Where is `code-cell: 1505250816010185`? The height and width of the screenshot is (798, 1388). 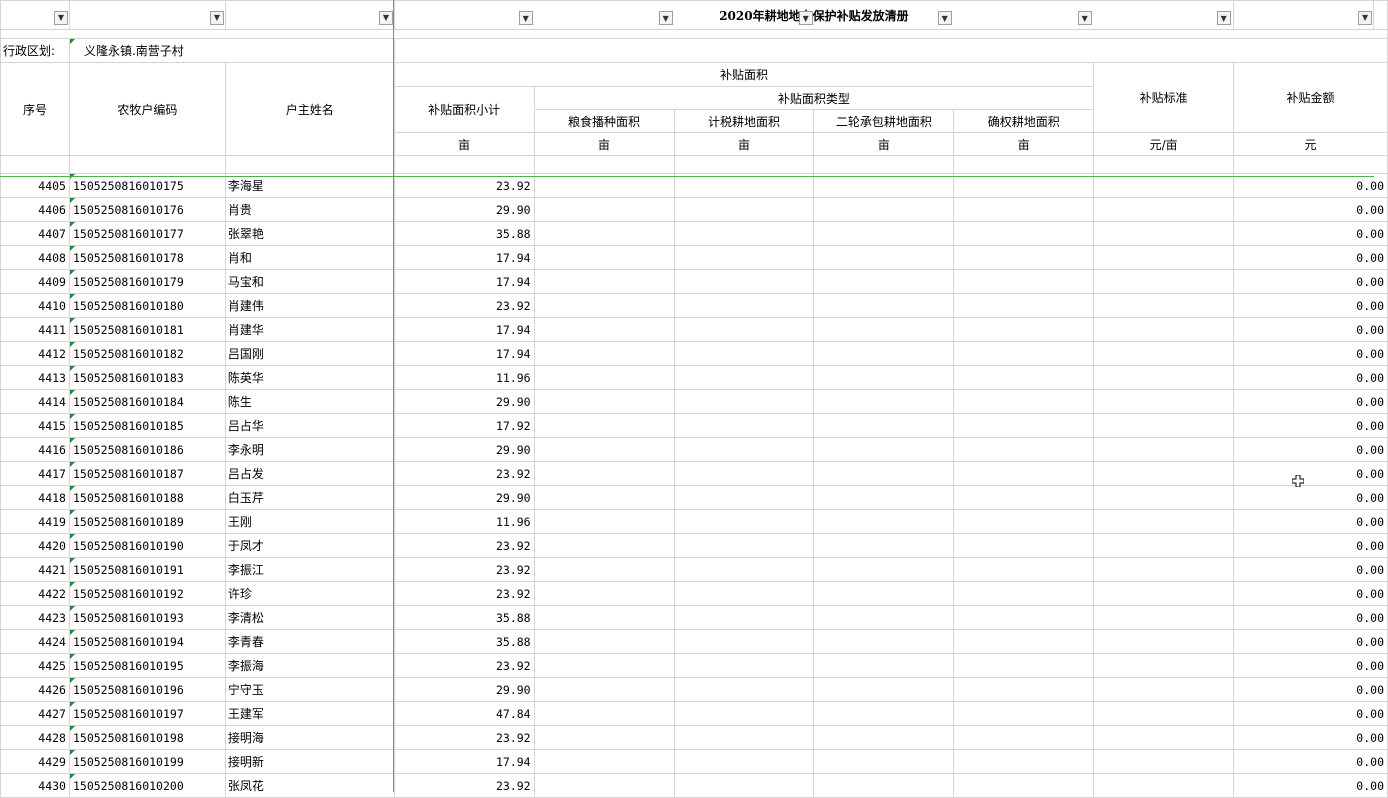 code-cell: 1505250816010185 is located at coordinates (147, 425).